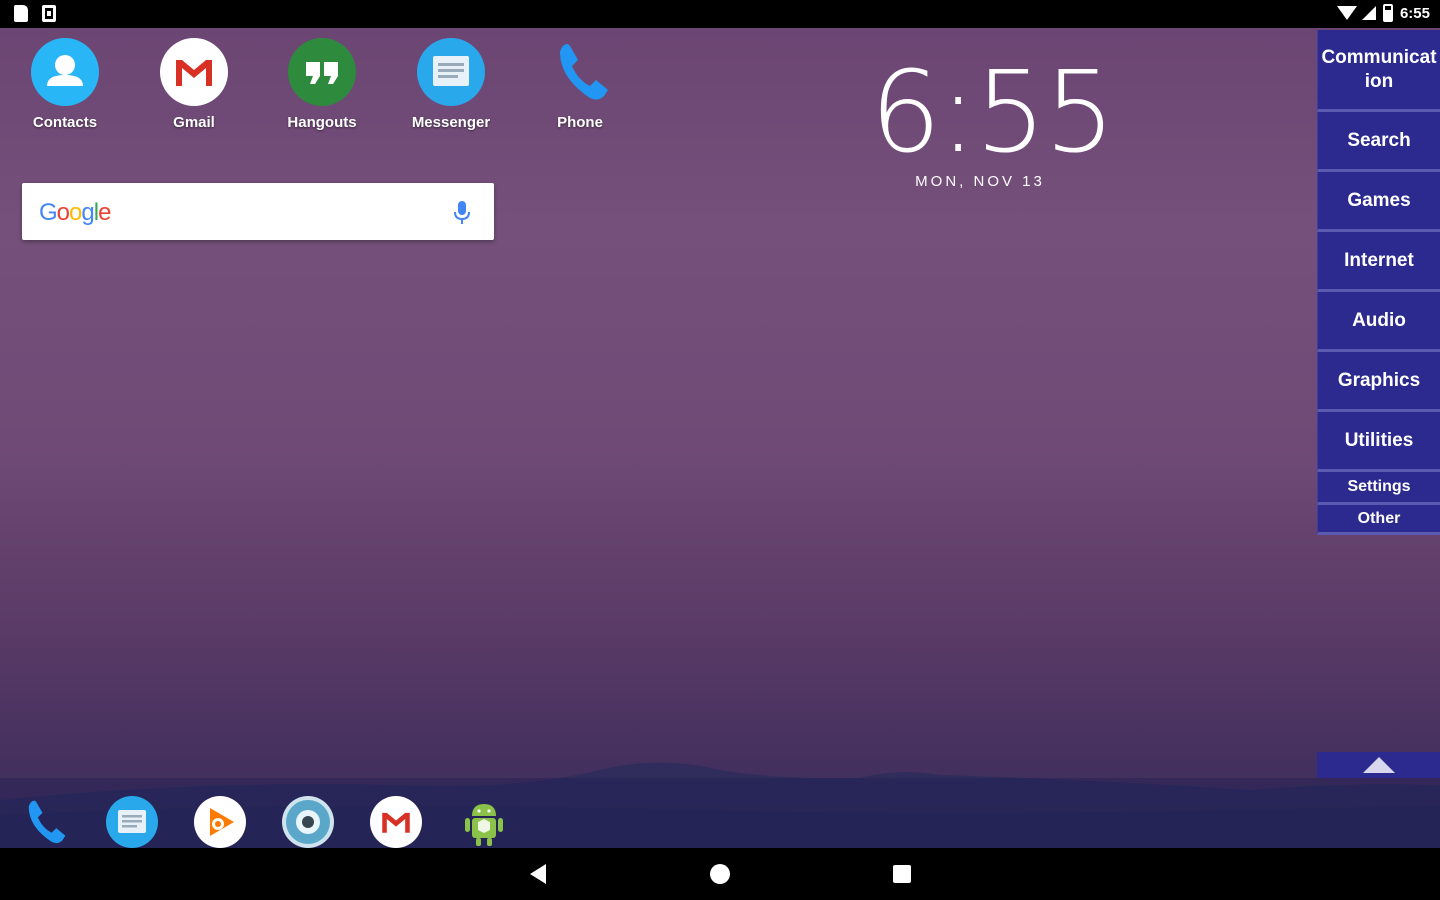 This screenshot has height=900, width=1440. I want to click on play-music-icon, so click(220, 822).